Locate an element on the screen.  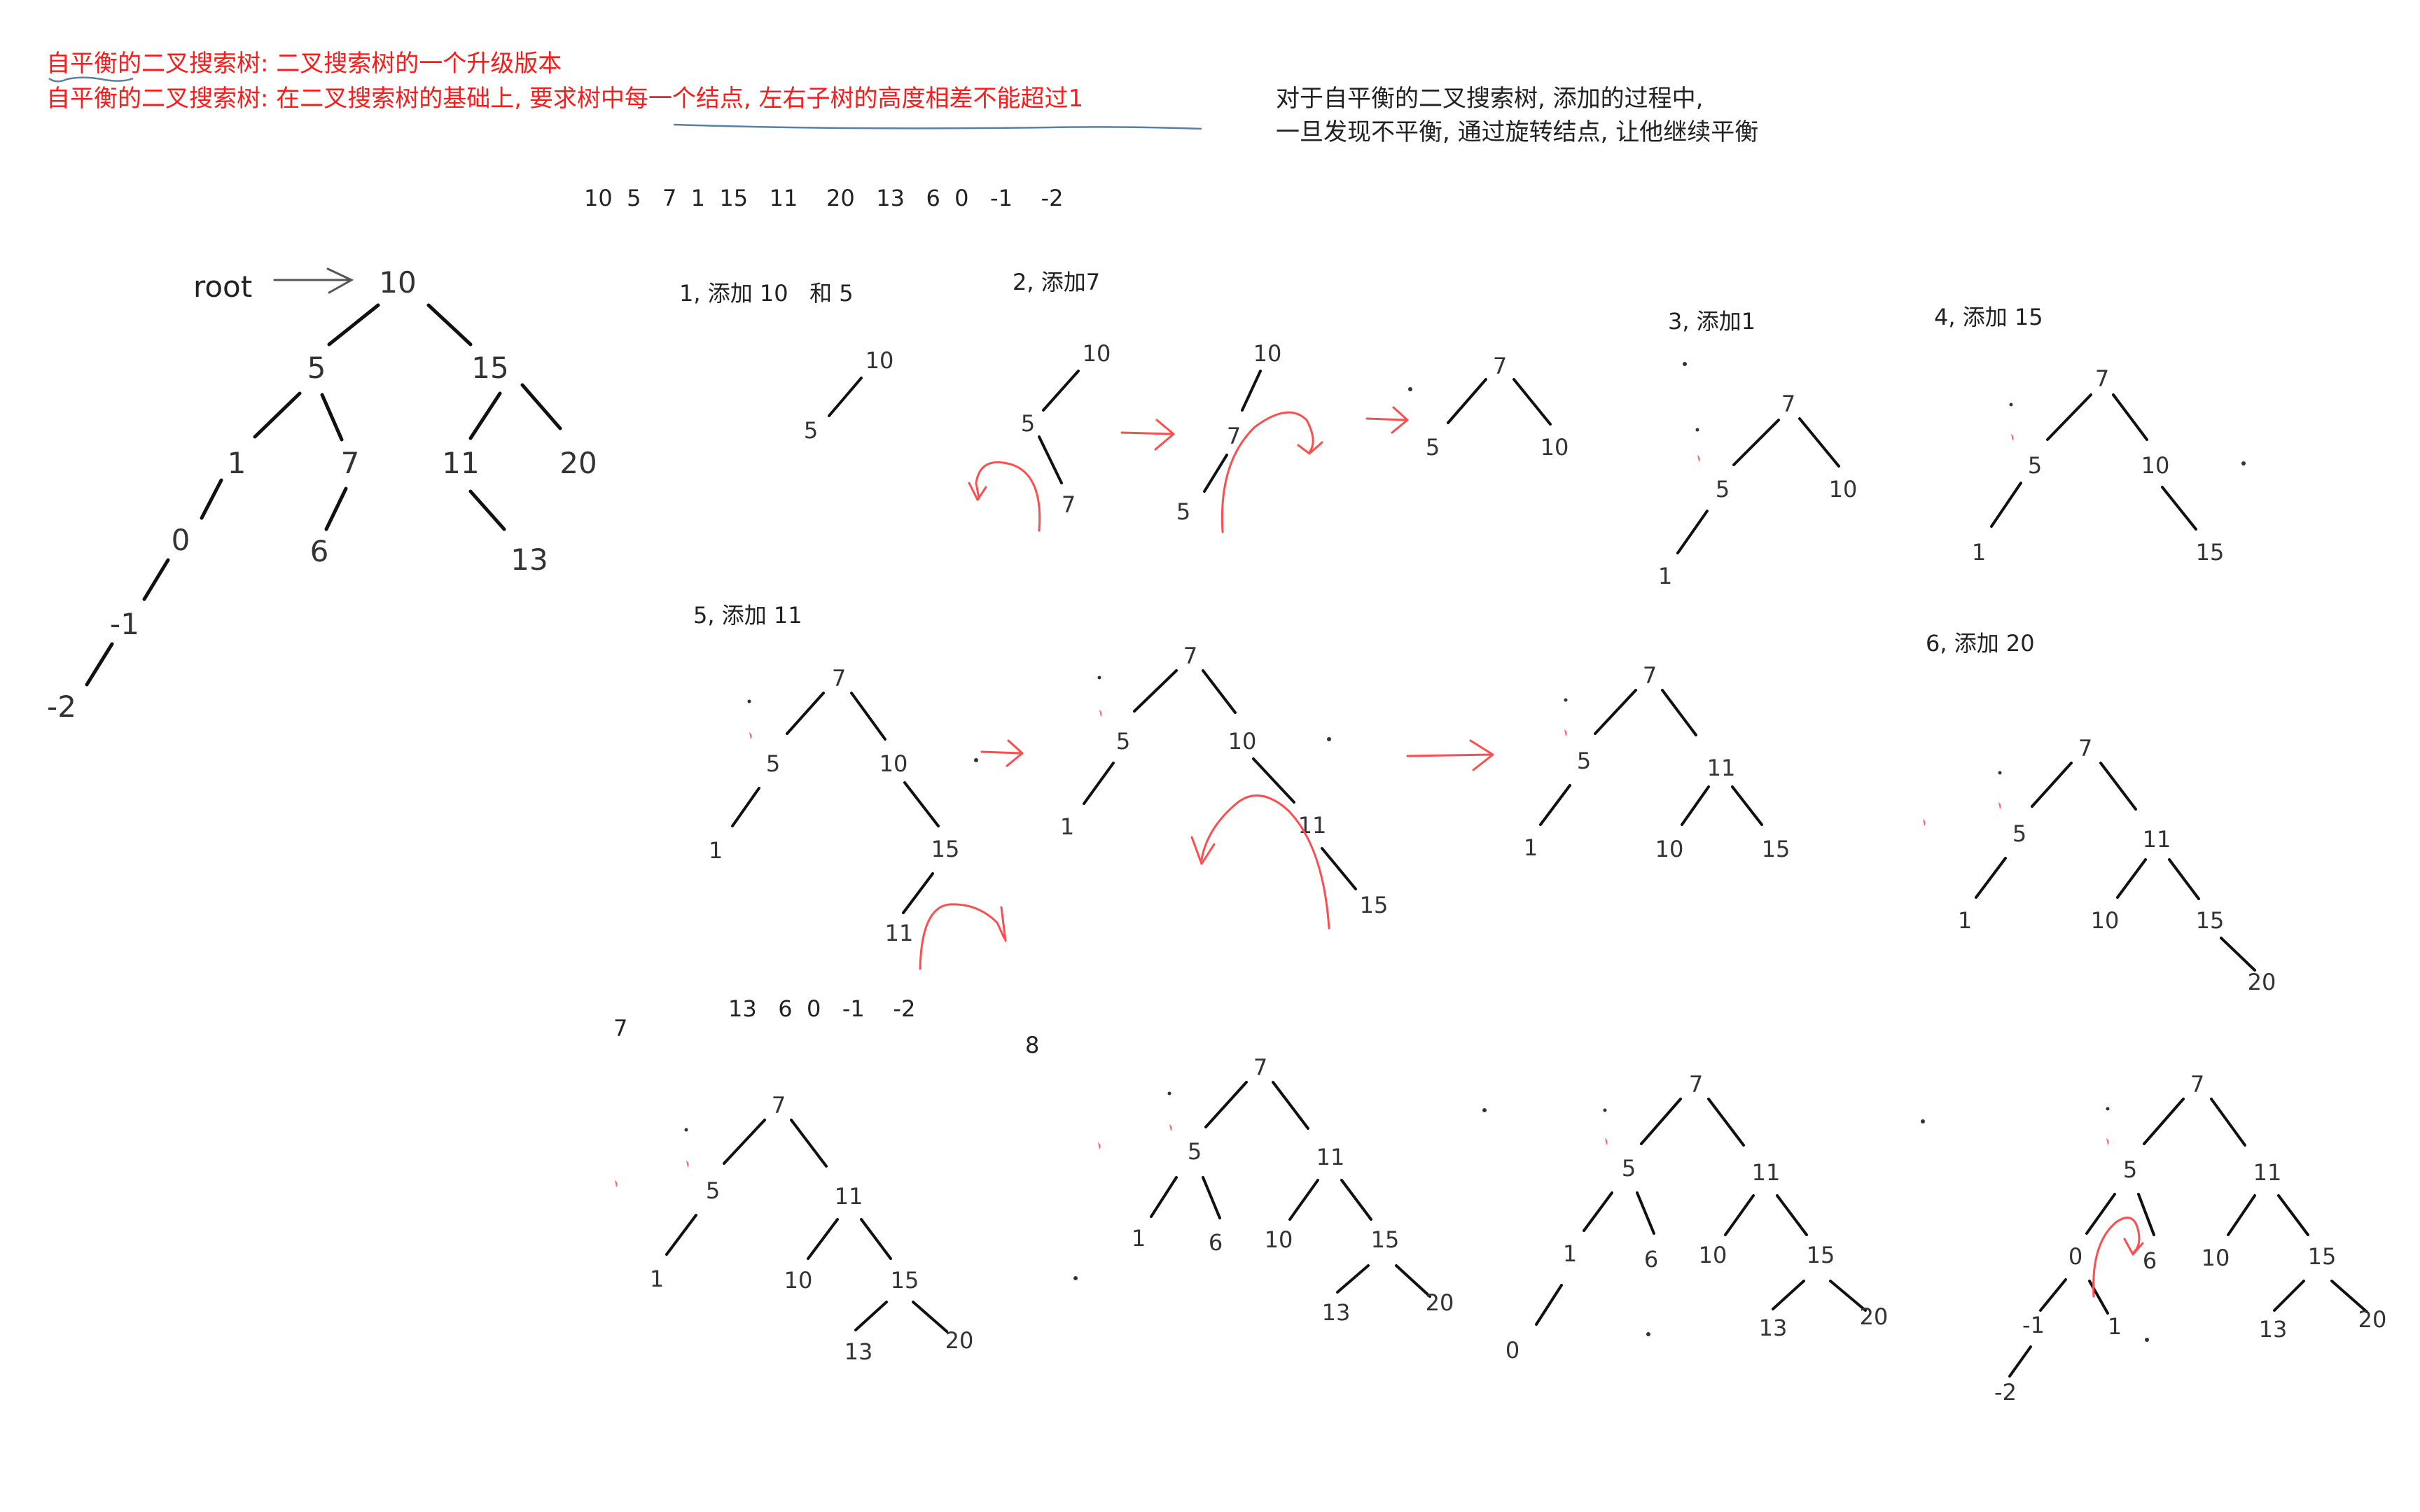
tree-step-6-node: 20 is located at coordinates (2262, 982).